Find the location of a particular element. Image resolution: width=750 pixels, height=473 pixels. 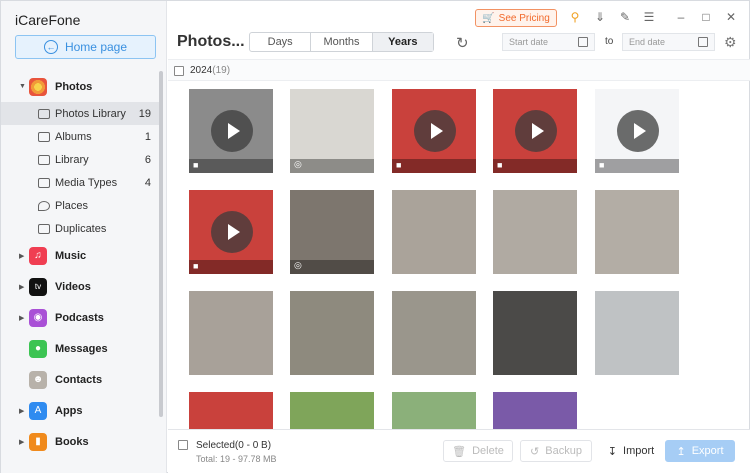

location-icon is located at coordinates (44, 205).